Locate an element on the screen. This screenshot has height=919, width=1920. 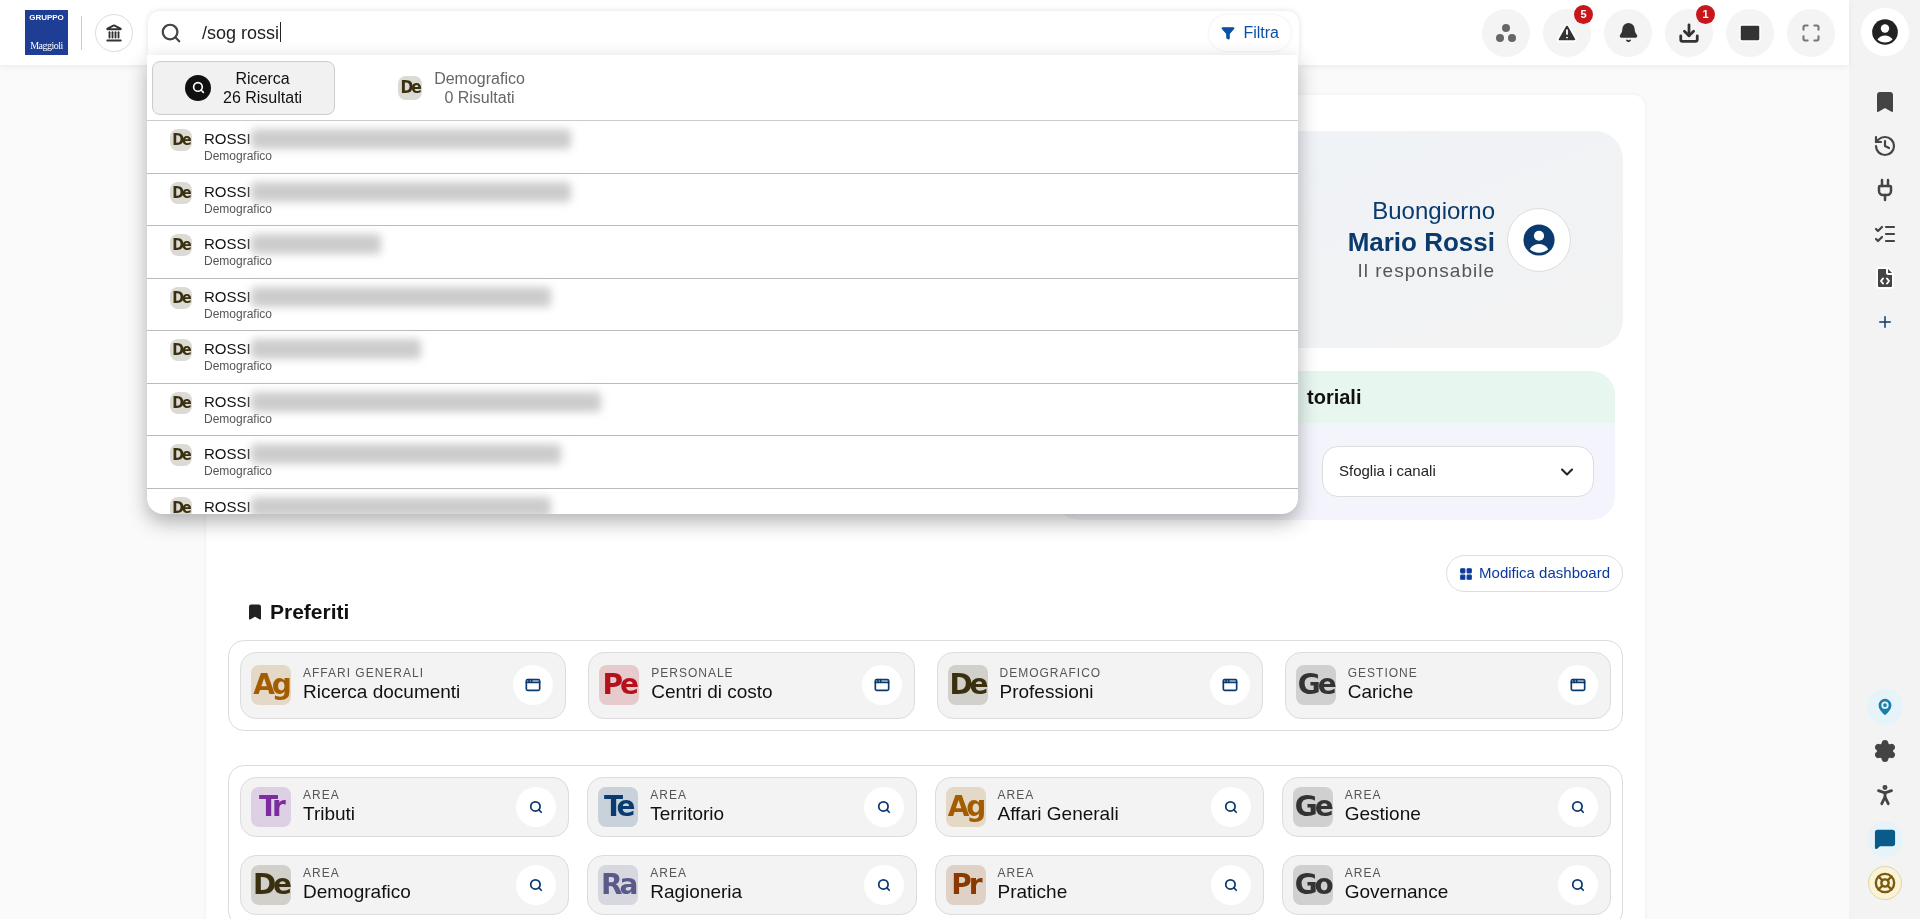
filter-button: Filtra is located at coordinates (1250, 32).